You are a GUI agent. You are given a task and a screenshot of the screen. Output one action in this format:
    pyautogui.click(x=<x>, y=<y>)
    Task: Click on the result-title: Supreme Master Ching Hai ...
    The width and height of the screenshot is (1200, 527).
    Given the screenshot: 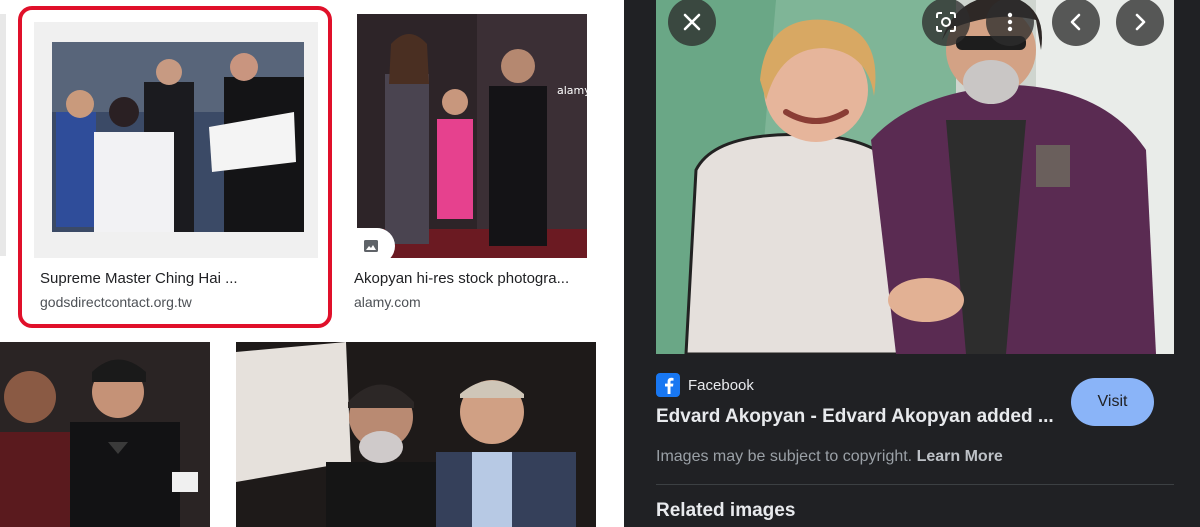 What is the action you would take?
    pyautogui.click(x=139, y=278)
    